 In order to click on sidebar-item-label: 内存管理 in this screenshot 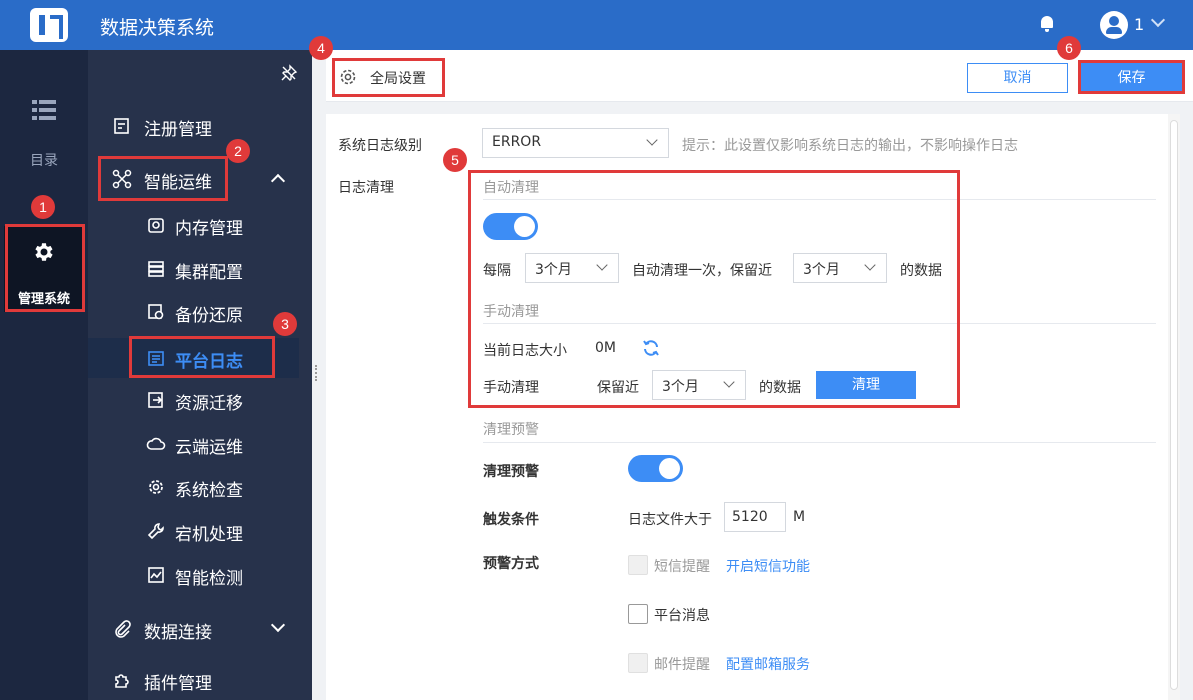, I will do `click(209, 229)`.